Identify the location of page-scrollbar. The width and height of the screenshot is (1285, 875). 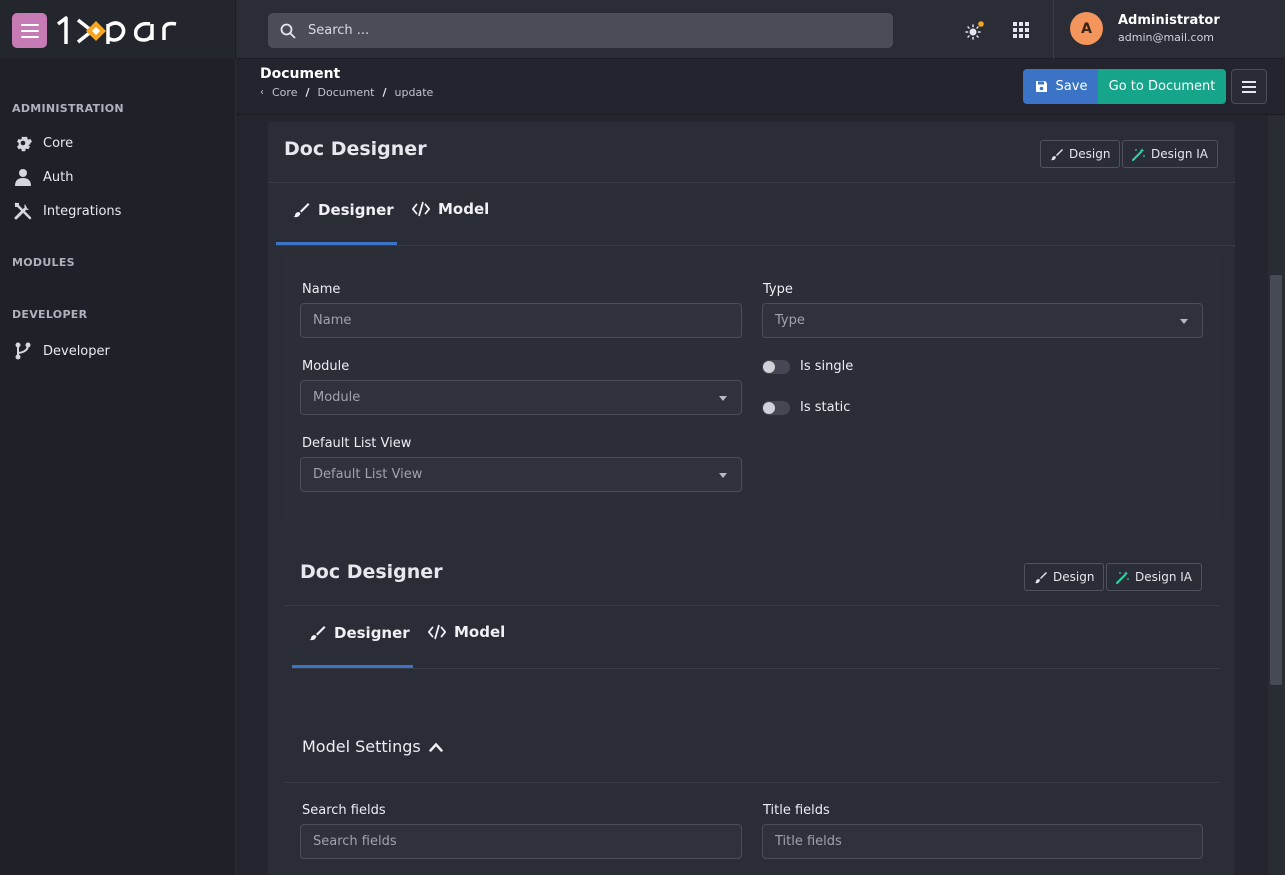
(1276, 495).